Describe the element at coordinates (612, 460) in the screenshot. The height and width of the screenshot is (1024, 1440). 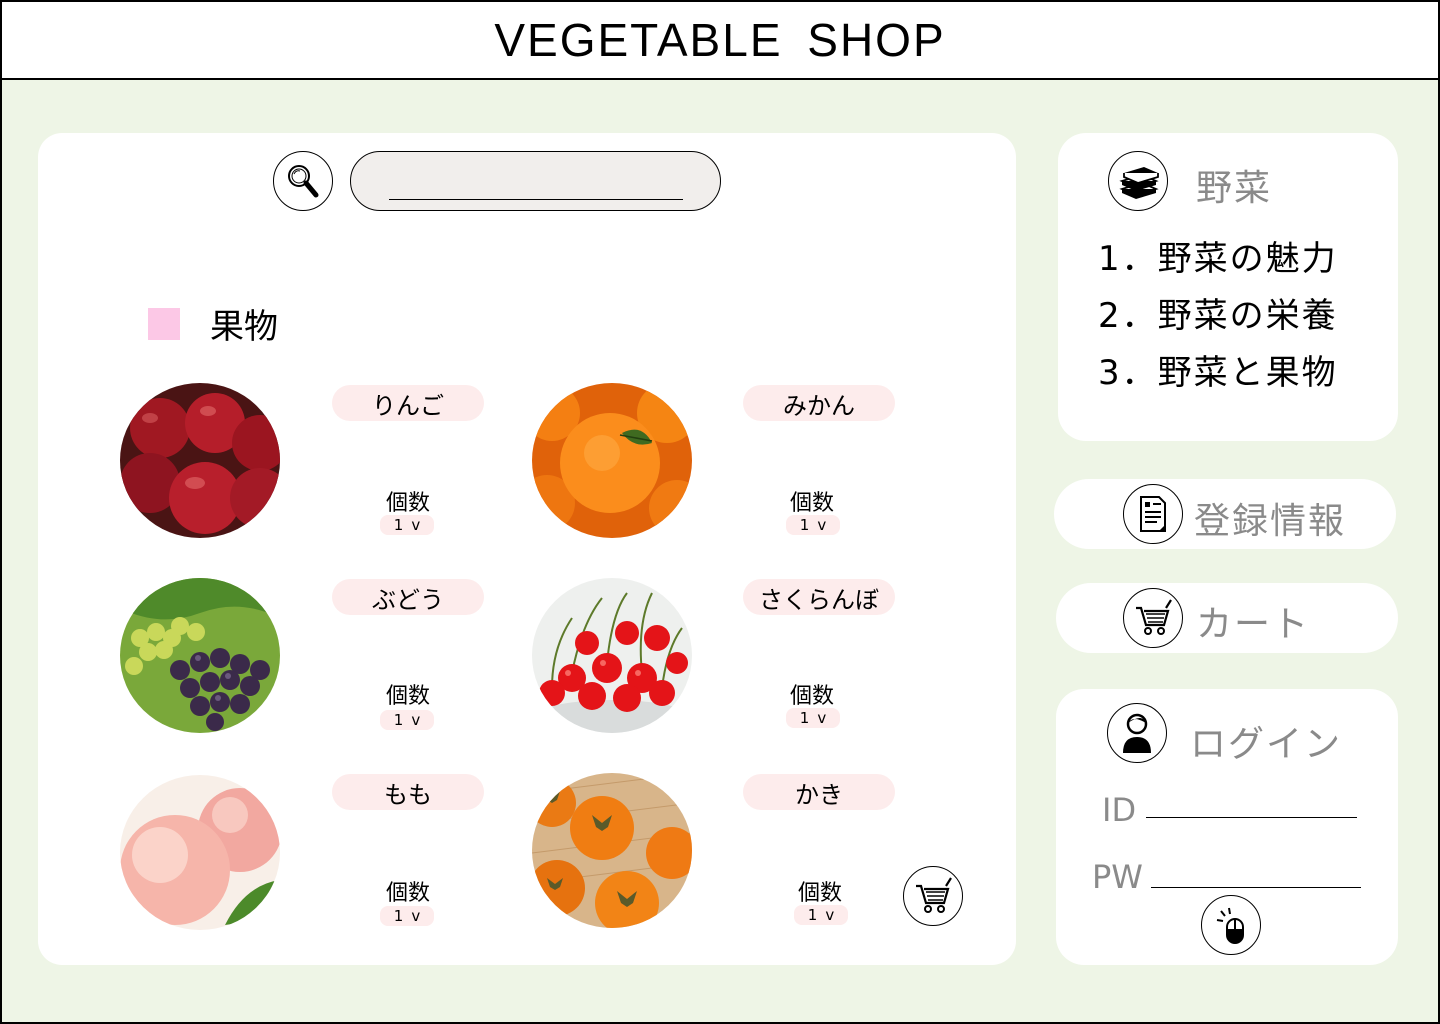
I see `mandarin-image` at that location.